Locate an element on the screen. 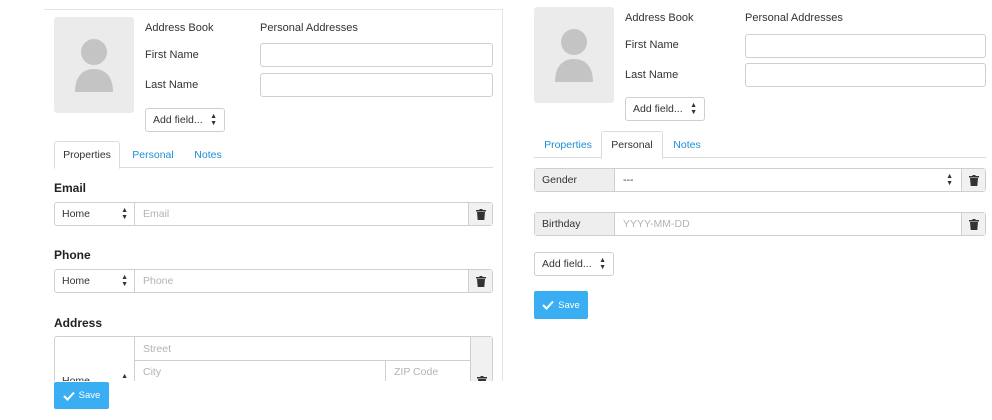 This screenshot has width=992, height=420. left-save-label: Save is located at coordinates (89, 395).